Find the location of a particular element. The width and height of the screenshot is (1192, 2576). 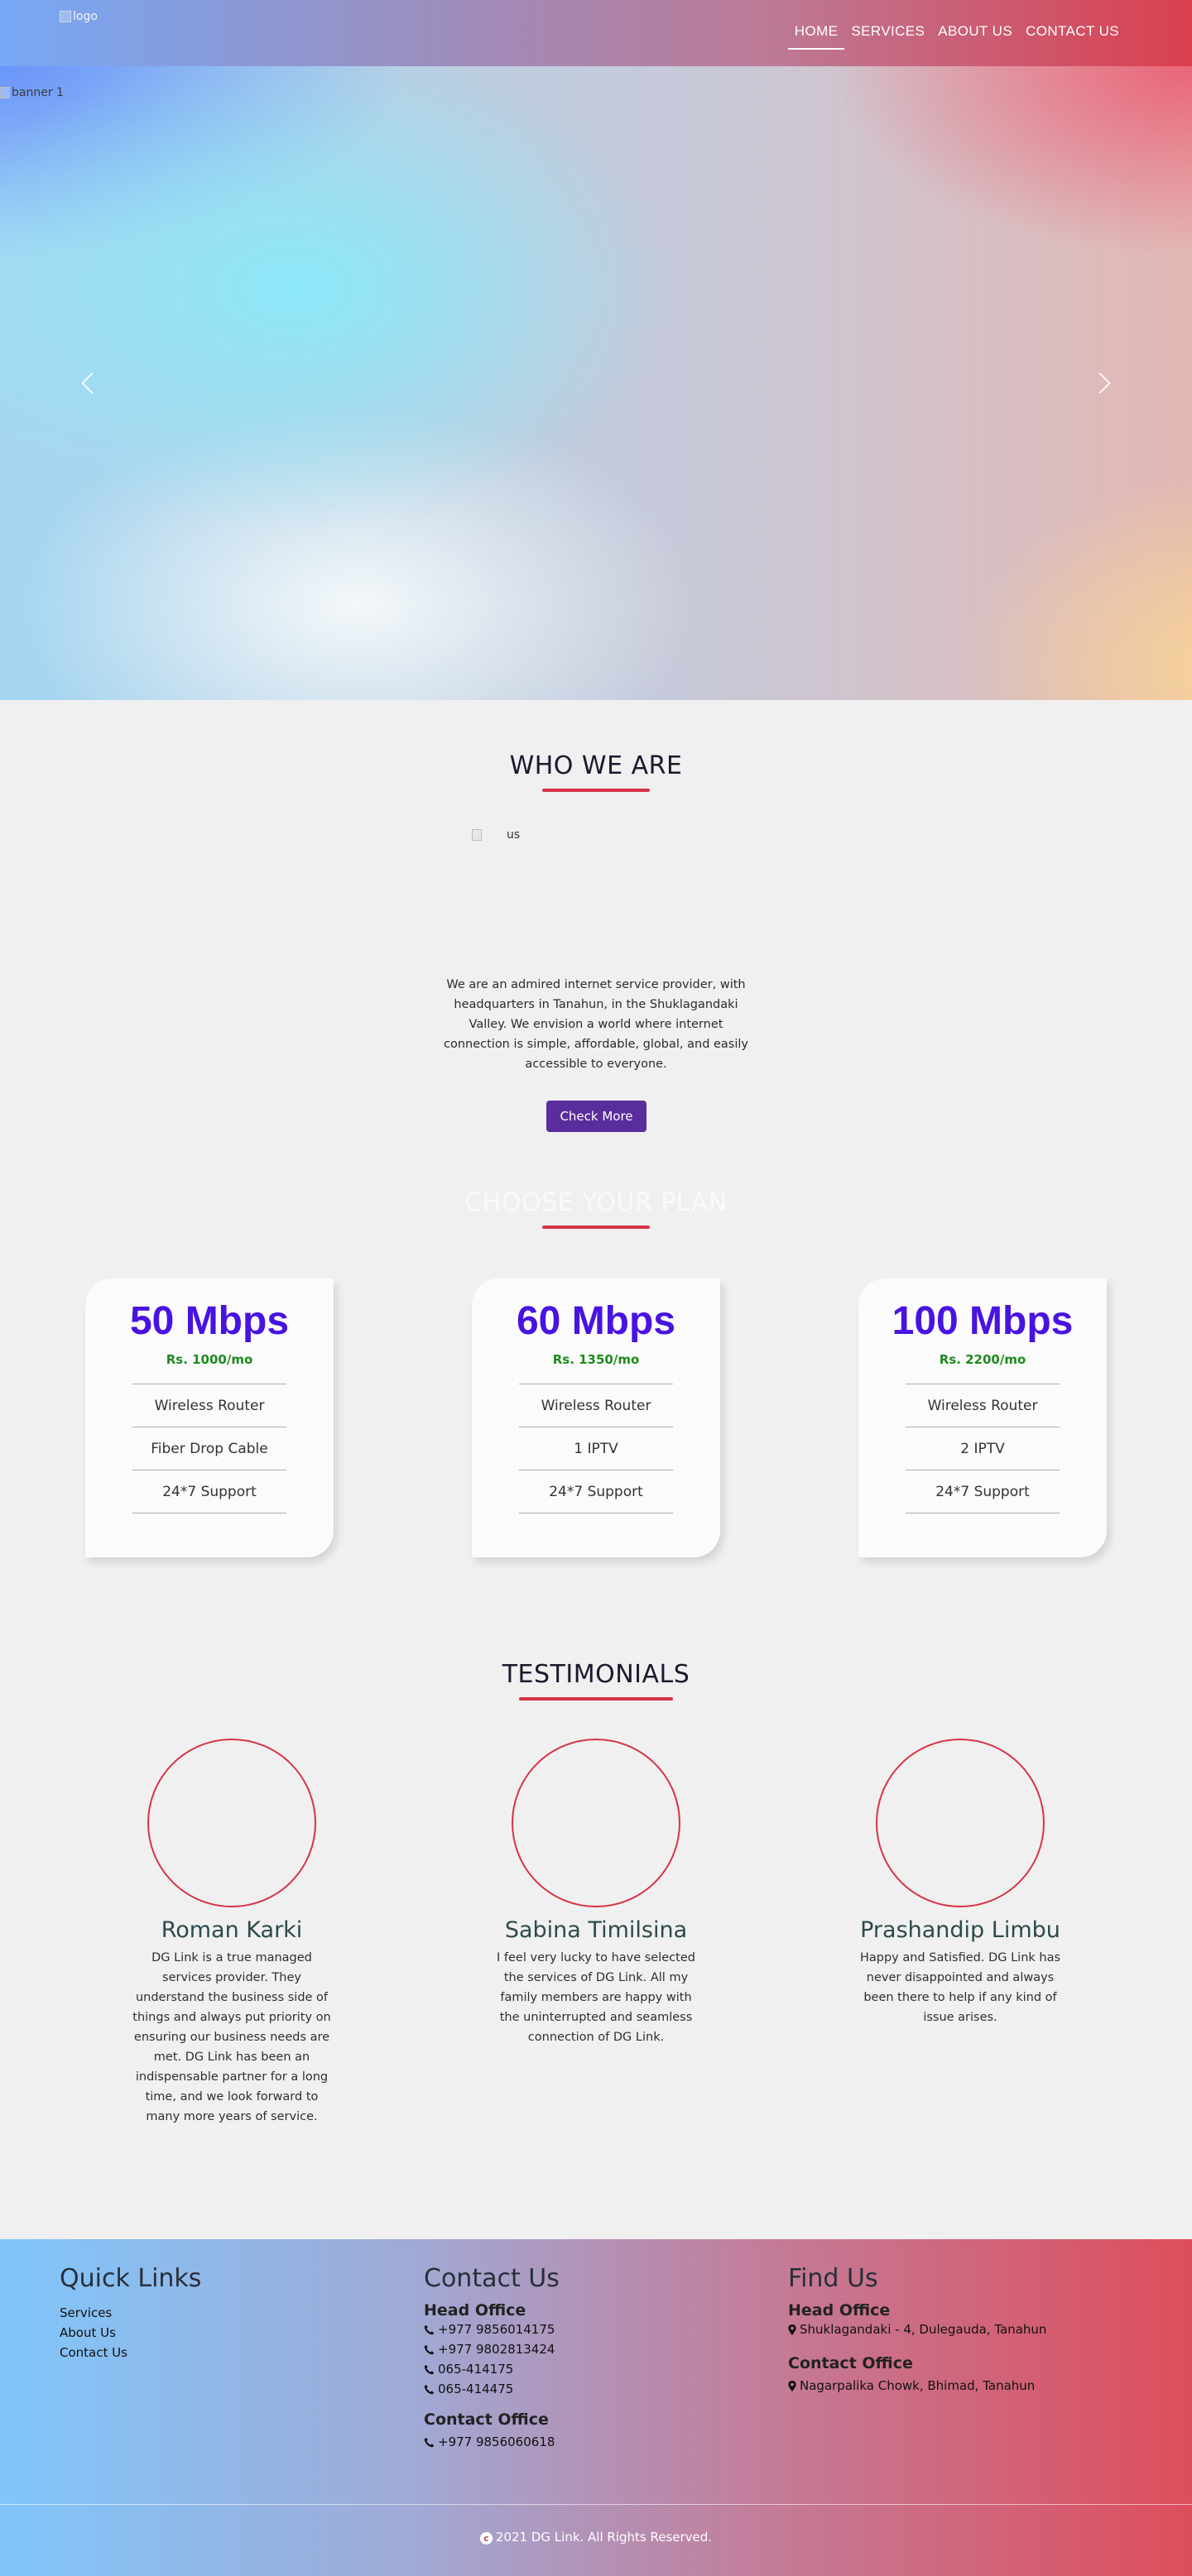

testimonials-title: TESTIMONIALS is located at coordinates (596, 1675).